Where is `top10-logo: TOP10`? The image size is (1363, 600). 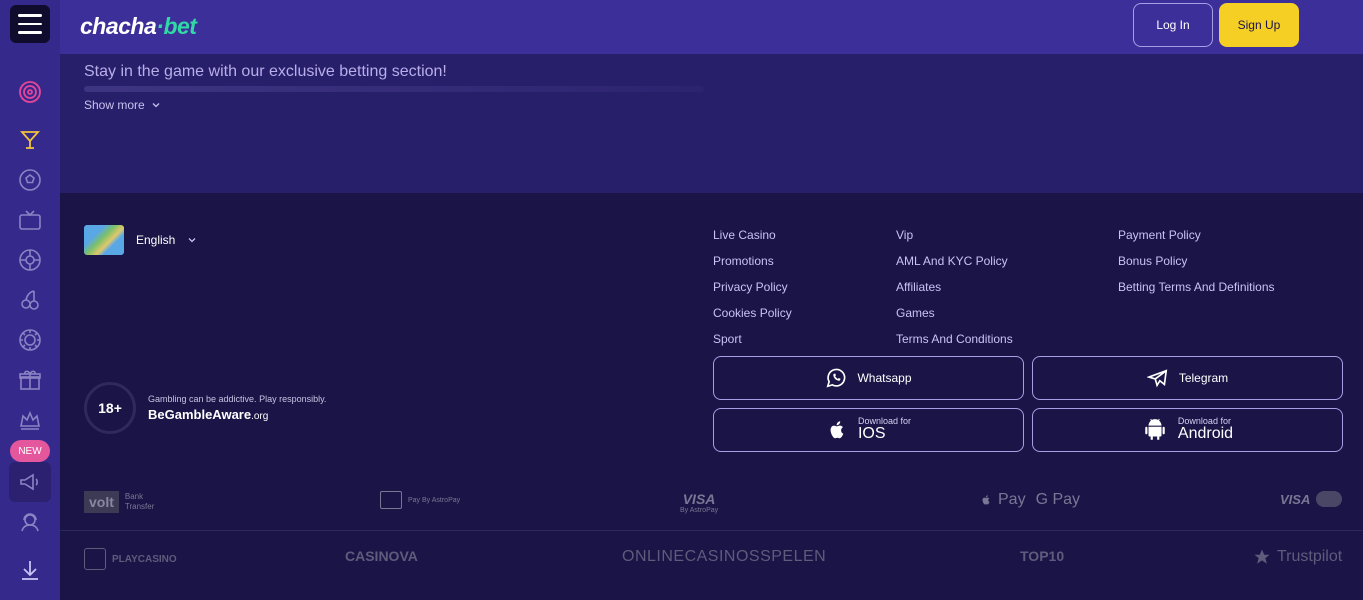
top10-logo: TOP10 is located at coordinates (1042, 556).